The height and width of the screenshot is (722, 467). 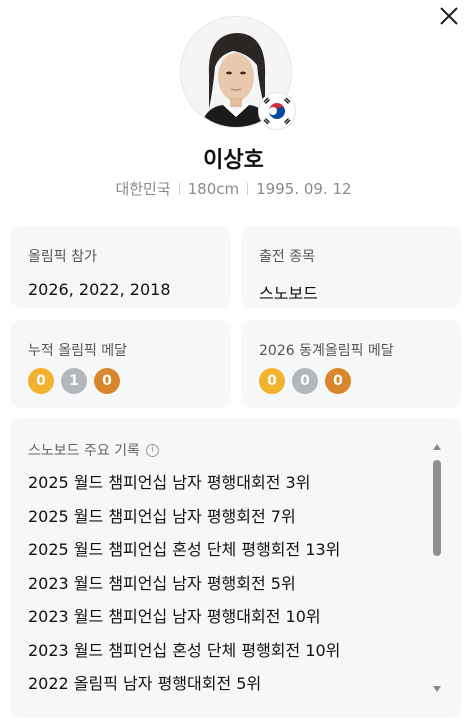 I want to click on athlete-birthdate: 1995. 09. 12, so click(x=304, y=189).